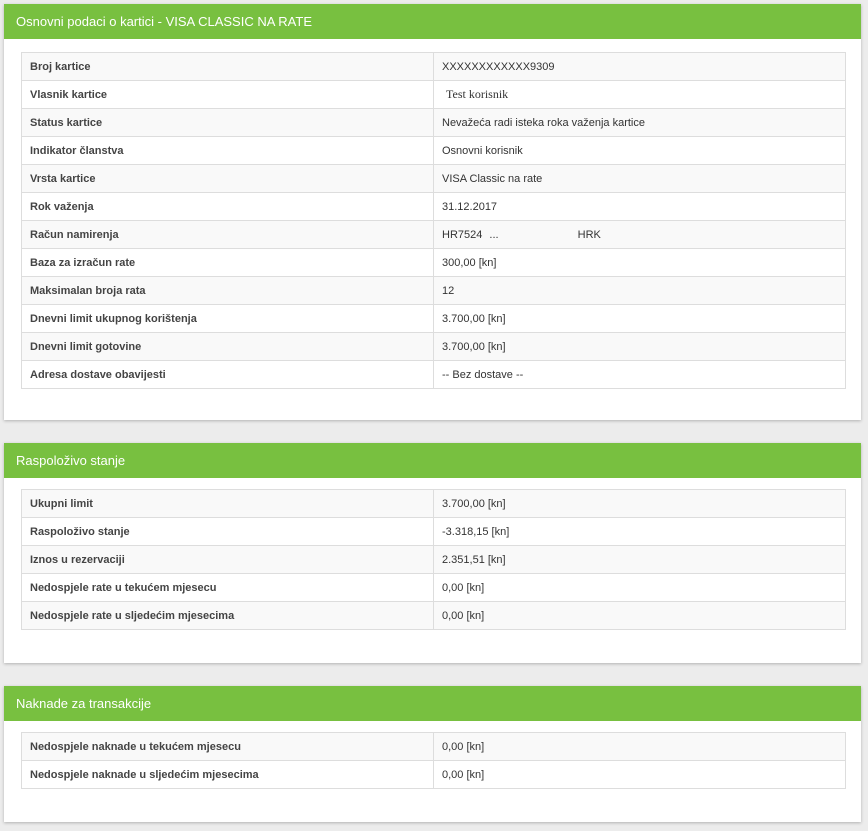  I want to click on row-label: Dnevni limit ukupnog korištenja, so click(227, 318).